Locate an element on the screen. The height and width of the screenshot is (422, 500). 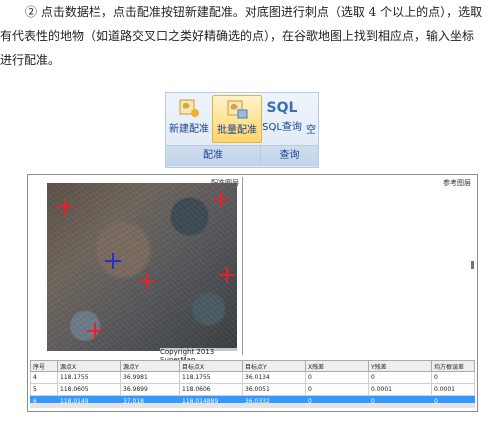
new-align-label: 新建配准 is located at coordinates (189, 129).